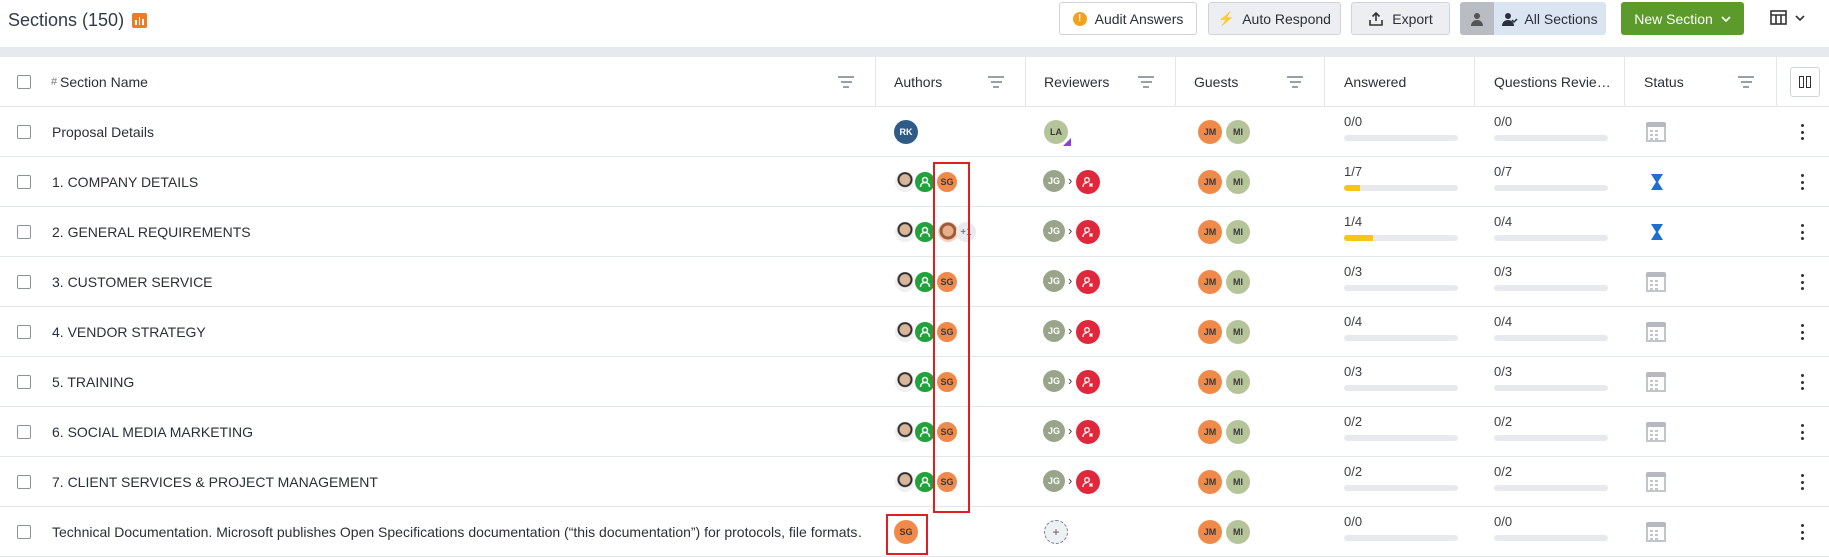 The image size is (1829, 557). I want to click on authors-header: Authors, so click(918, 82).